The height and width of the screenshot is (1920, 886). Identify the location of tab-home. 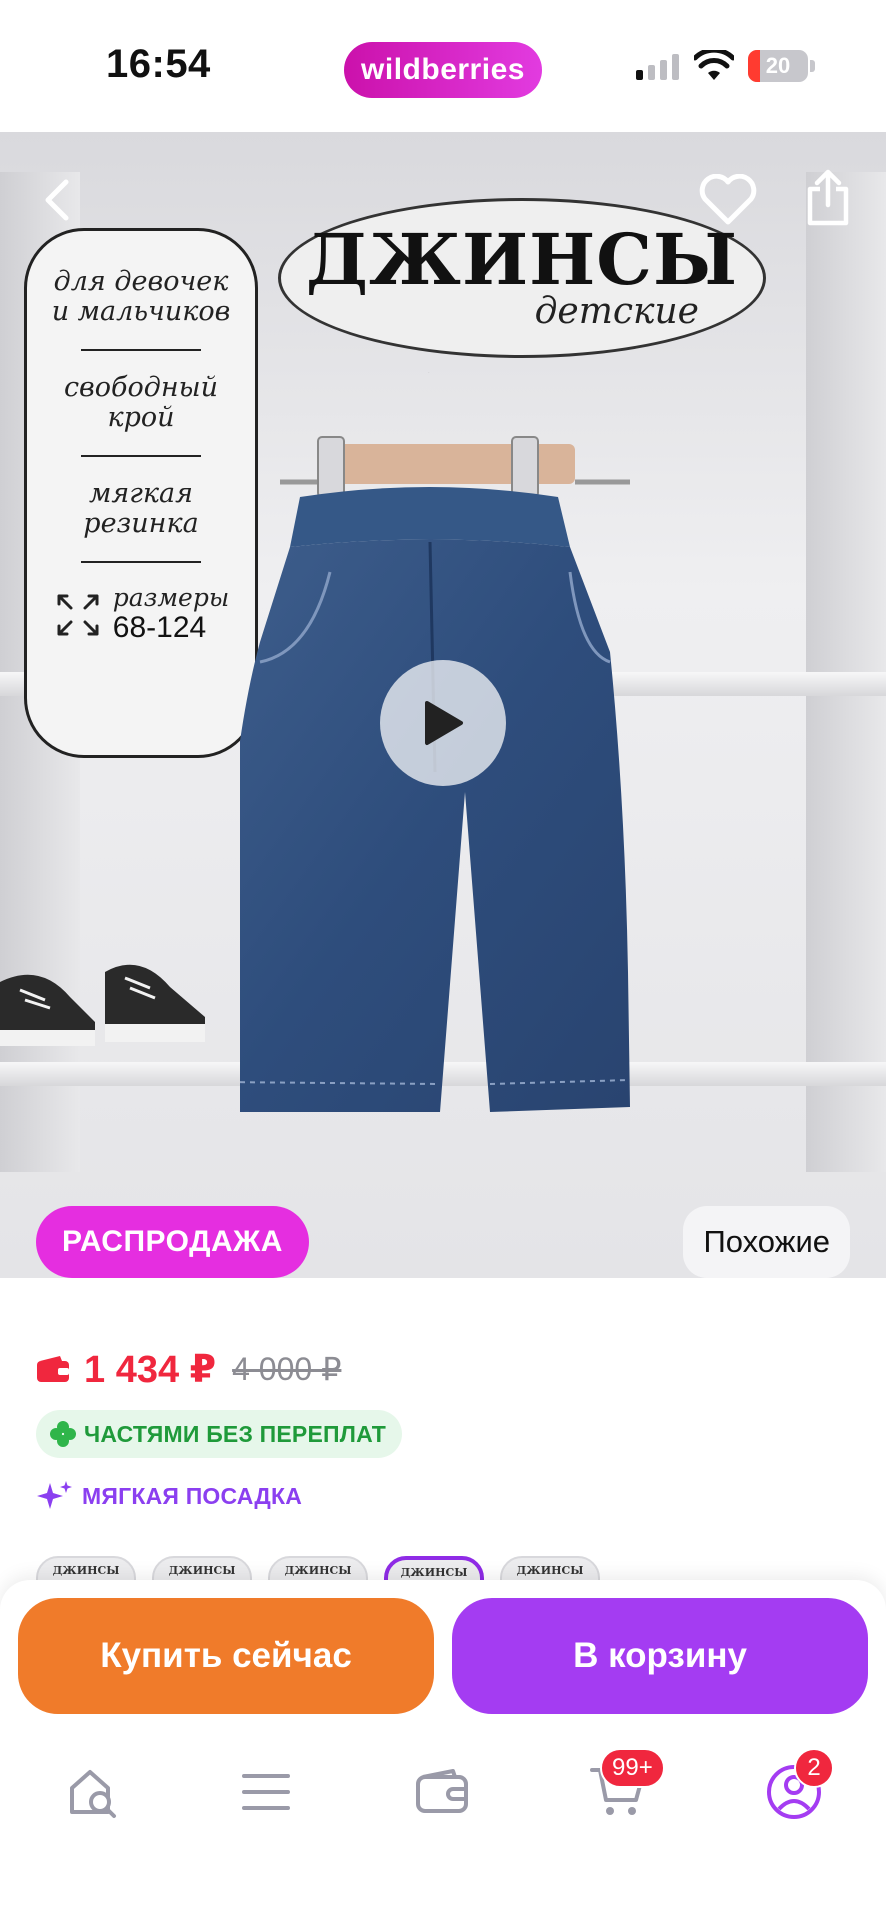
(92, 1792).